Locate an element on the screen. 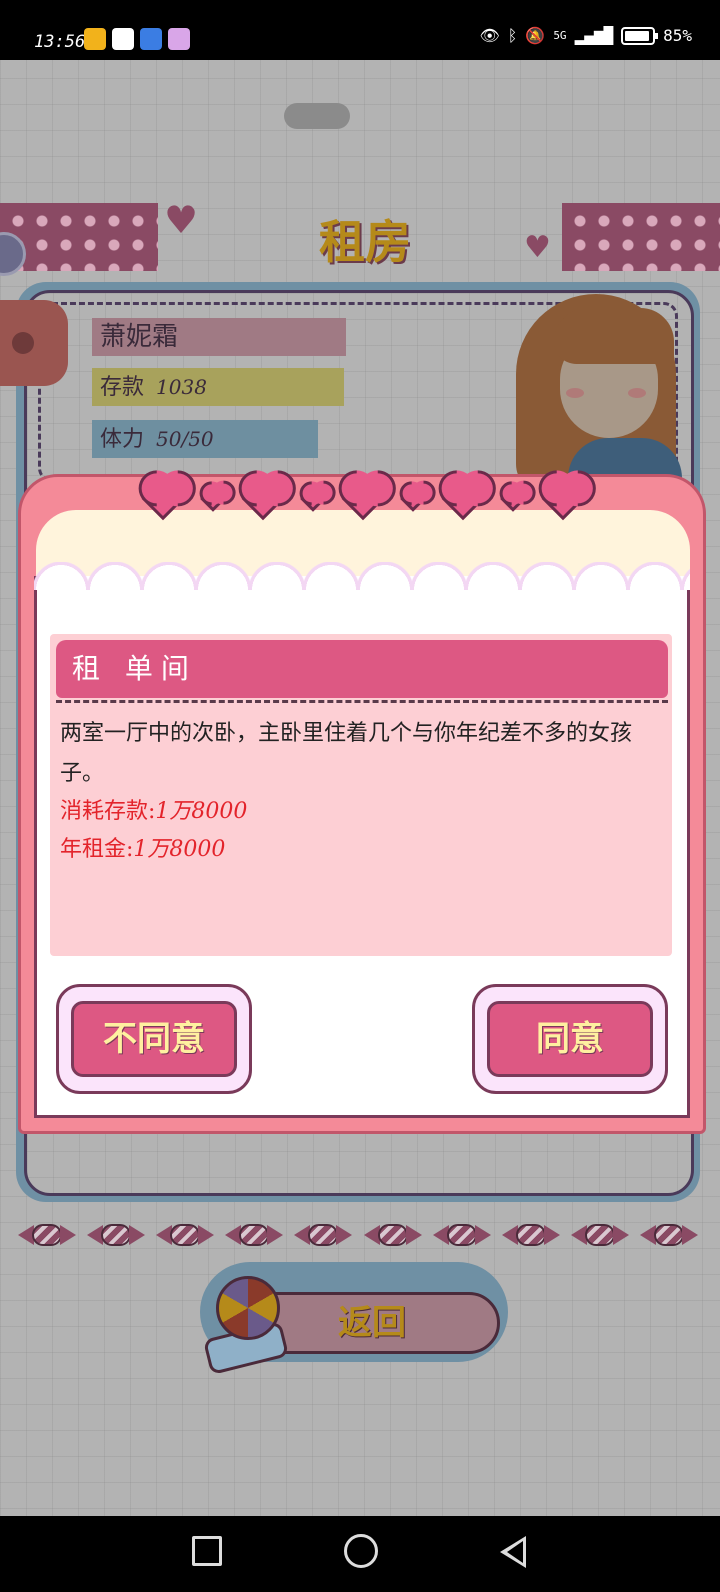  cost-row: 消耗存款:1万8000 is located at coordinates (153, 812).